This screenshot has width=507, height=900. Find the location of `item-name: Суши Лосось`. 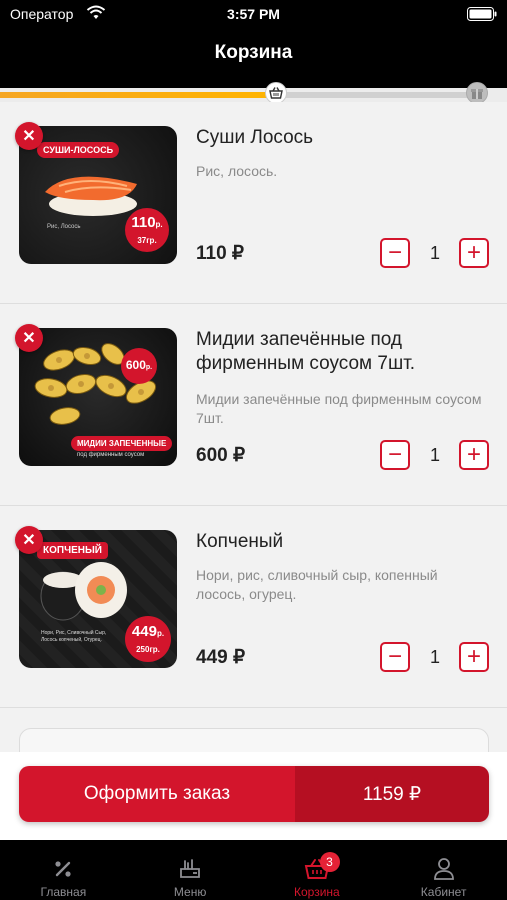

item-name: Суши Лосось is located at coordinates (255, 137).